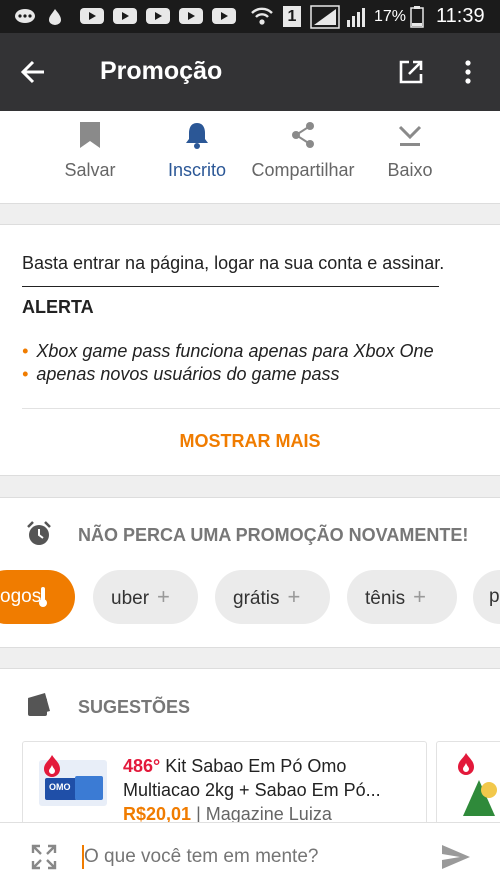 This screenshot has width=500, height=890. I want to click on alert-chip: grátis +, so click(272, 597).